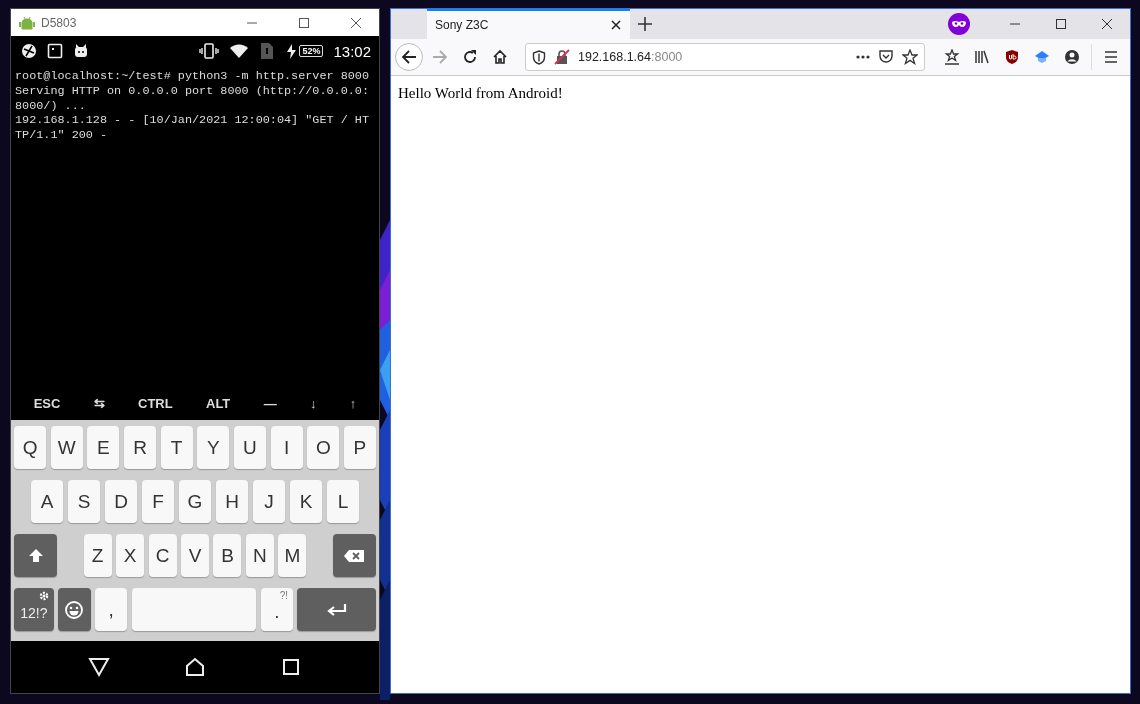 This screenshot has width=1140, height=704. What do you see at coordinates (291, 51) in the screenshot?
I see `charging-icon` at bounding box center [291, 51].